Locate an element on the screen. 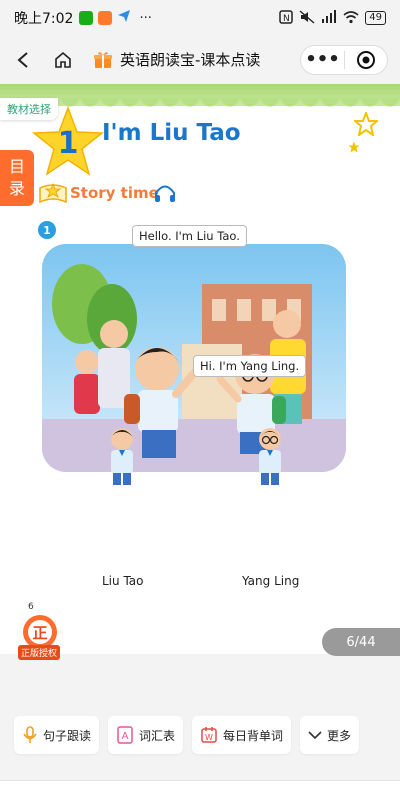 The width and height of the screenshot is (400, 800). svg-text: W is located at coordinates (209, 737).